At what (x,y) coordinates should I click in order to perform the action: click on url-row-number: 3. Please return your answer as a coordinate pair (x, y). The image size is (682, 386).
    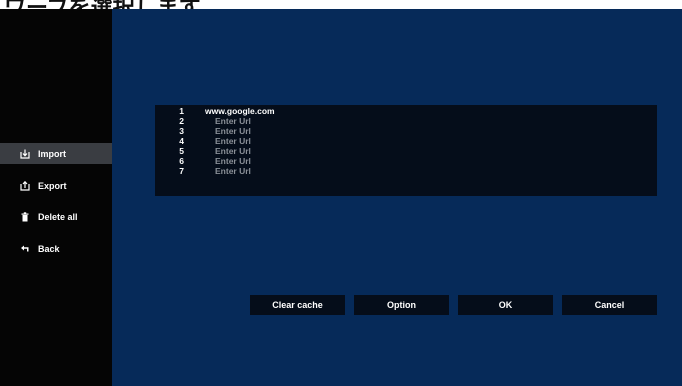
    Looking at the image, I should click on (181, 131).